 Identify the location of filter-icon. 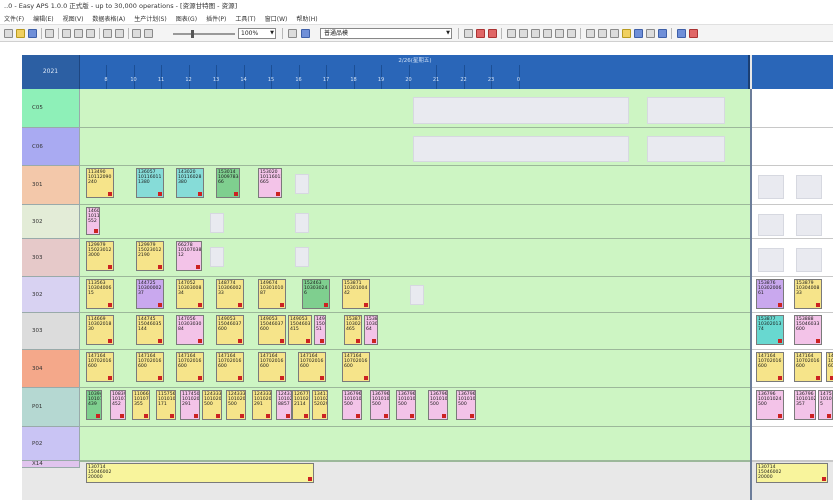
(292, 33).